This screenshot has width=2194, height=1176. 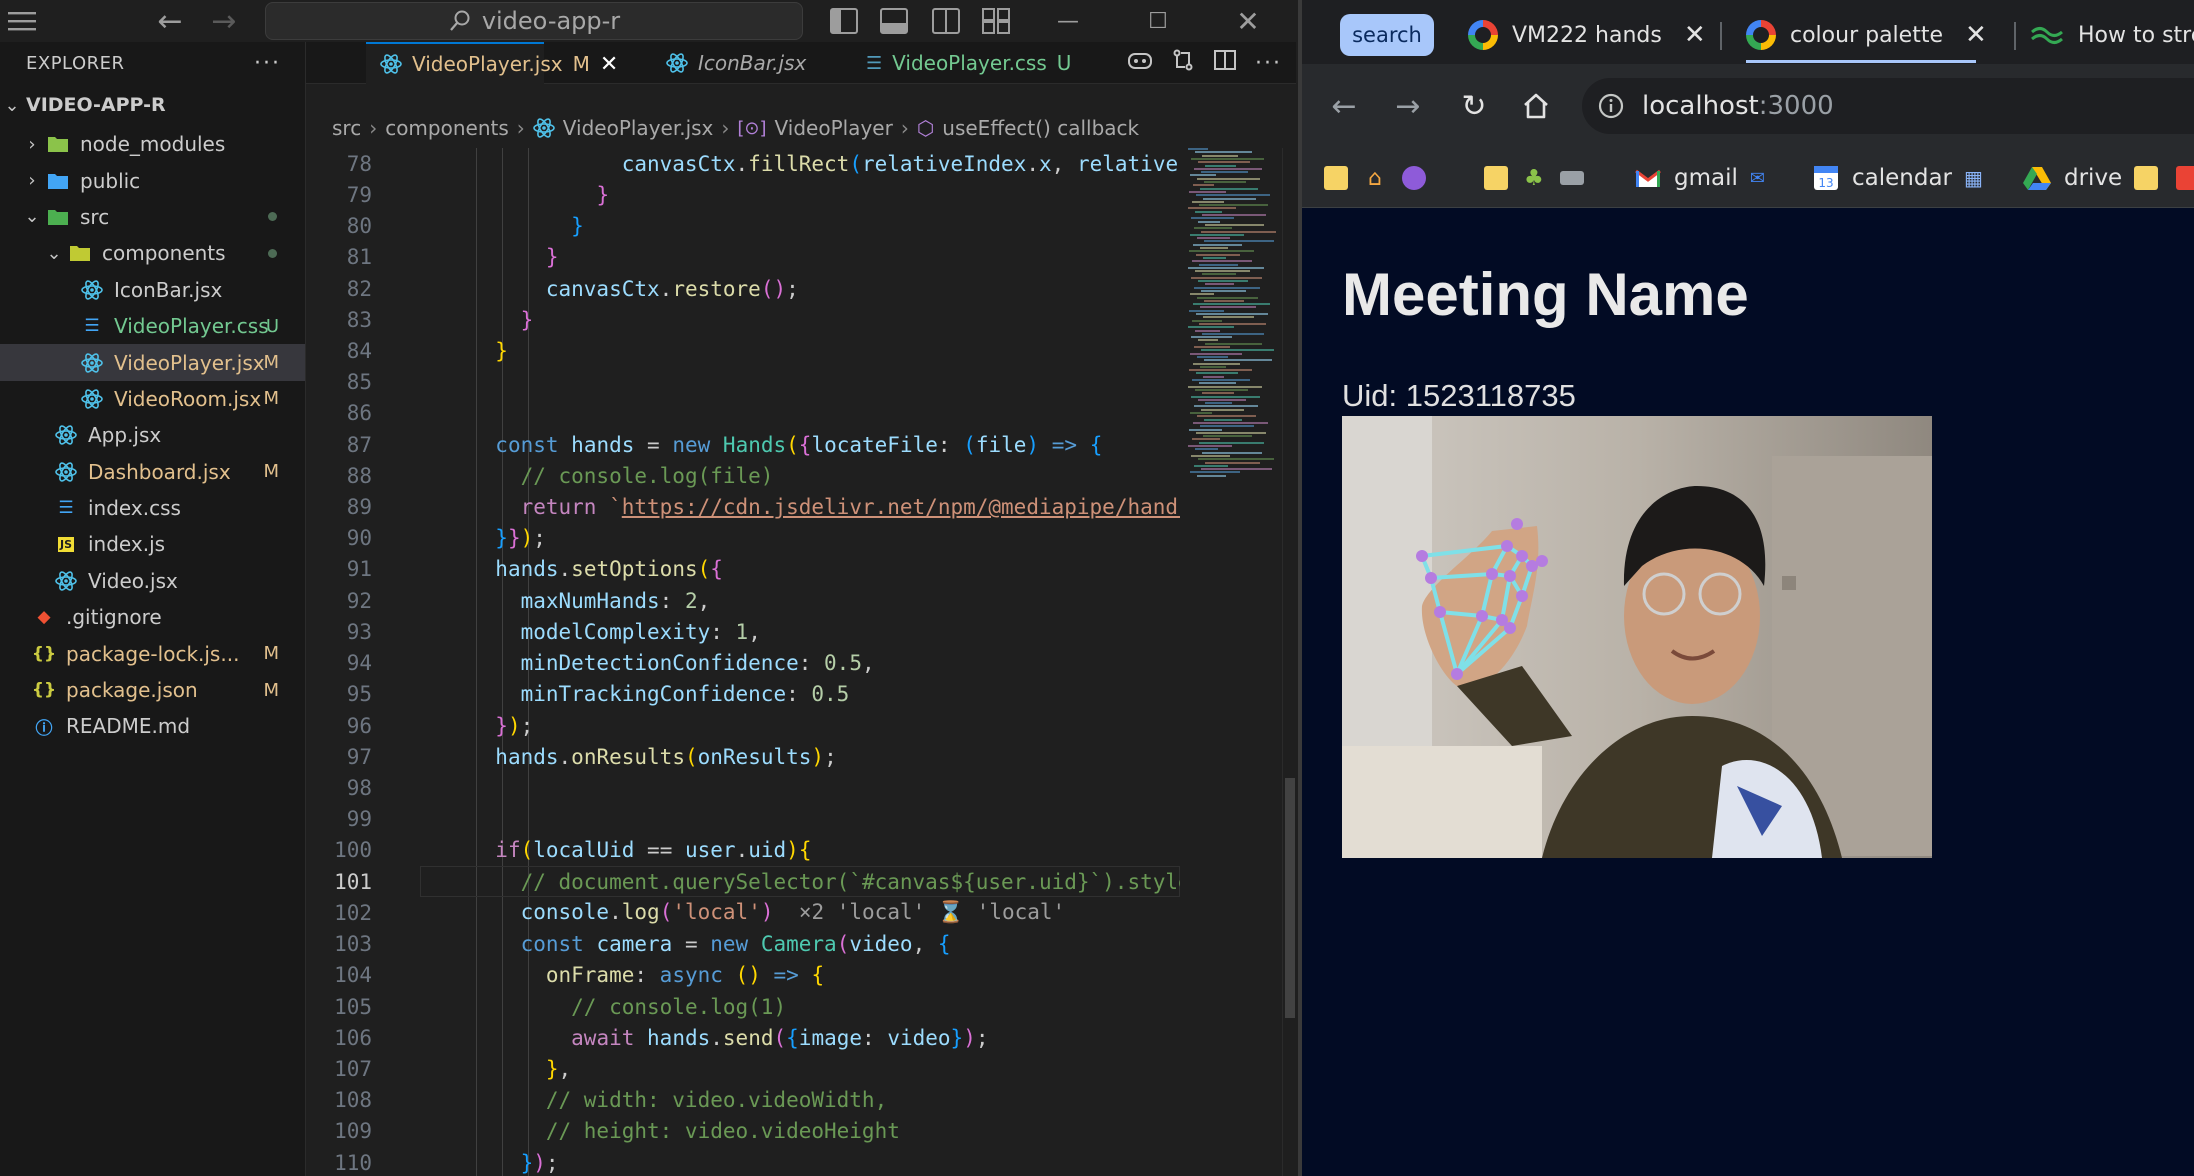 What do you see at coordinates (1897, 178) in the screenshot?
I see `bookmark-calendar: 13 calendar ▦` at bounding box center [1897, 178].